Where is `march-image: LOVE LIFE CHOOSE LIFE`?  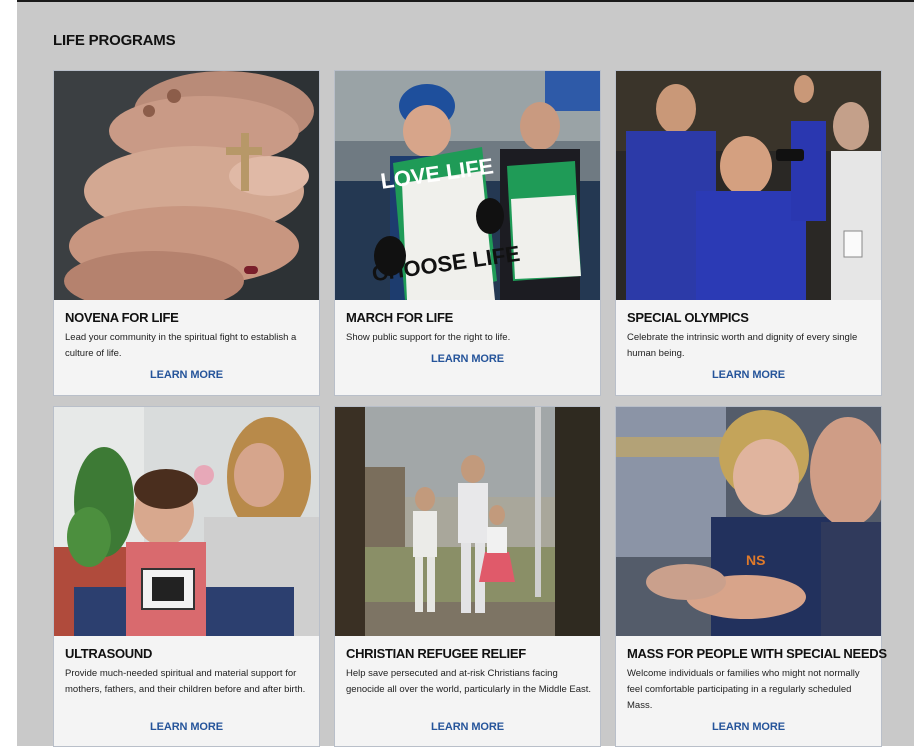 march-image: LOVE LIFE CHOOSE LIFE is located at coordinates (467, 185).